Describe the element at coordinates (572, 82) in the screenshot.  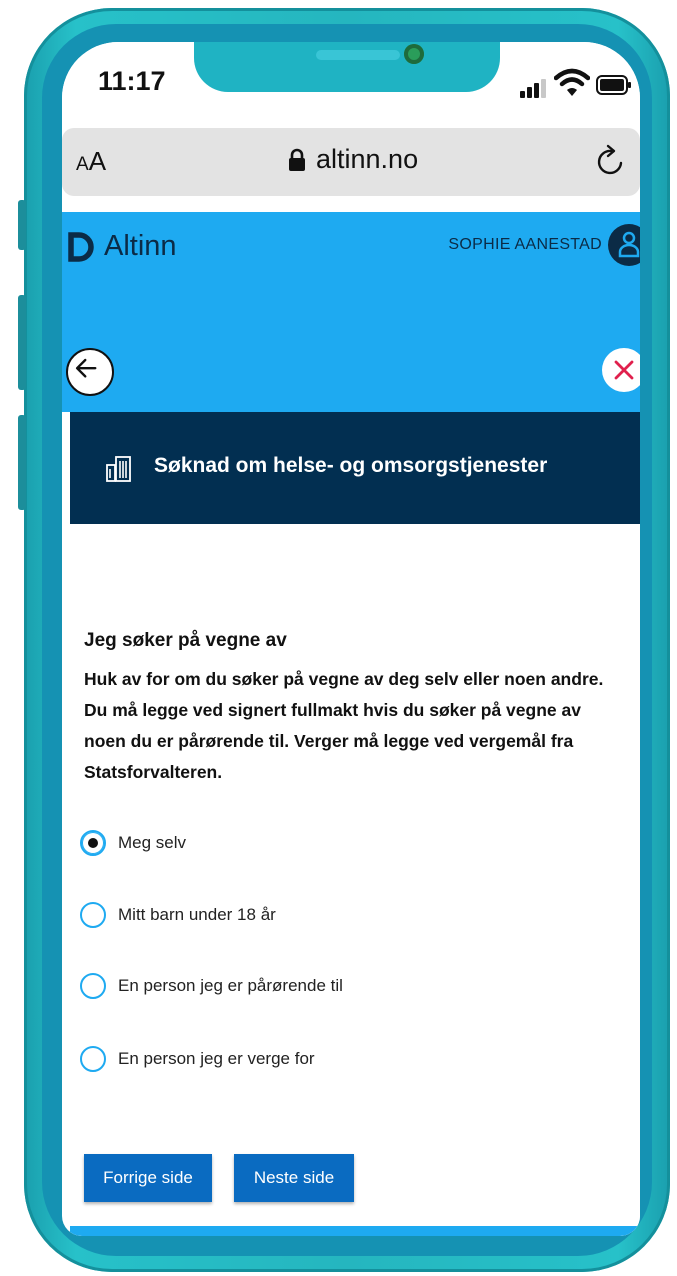
I see `wifi-icon` at that location.